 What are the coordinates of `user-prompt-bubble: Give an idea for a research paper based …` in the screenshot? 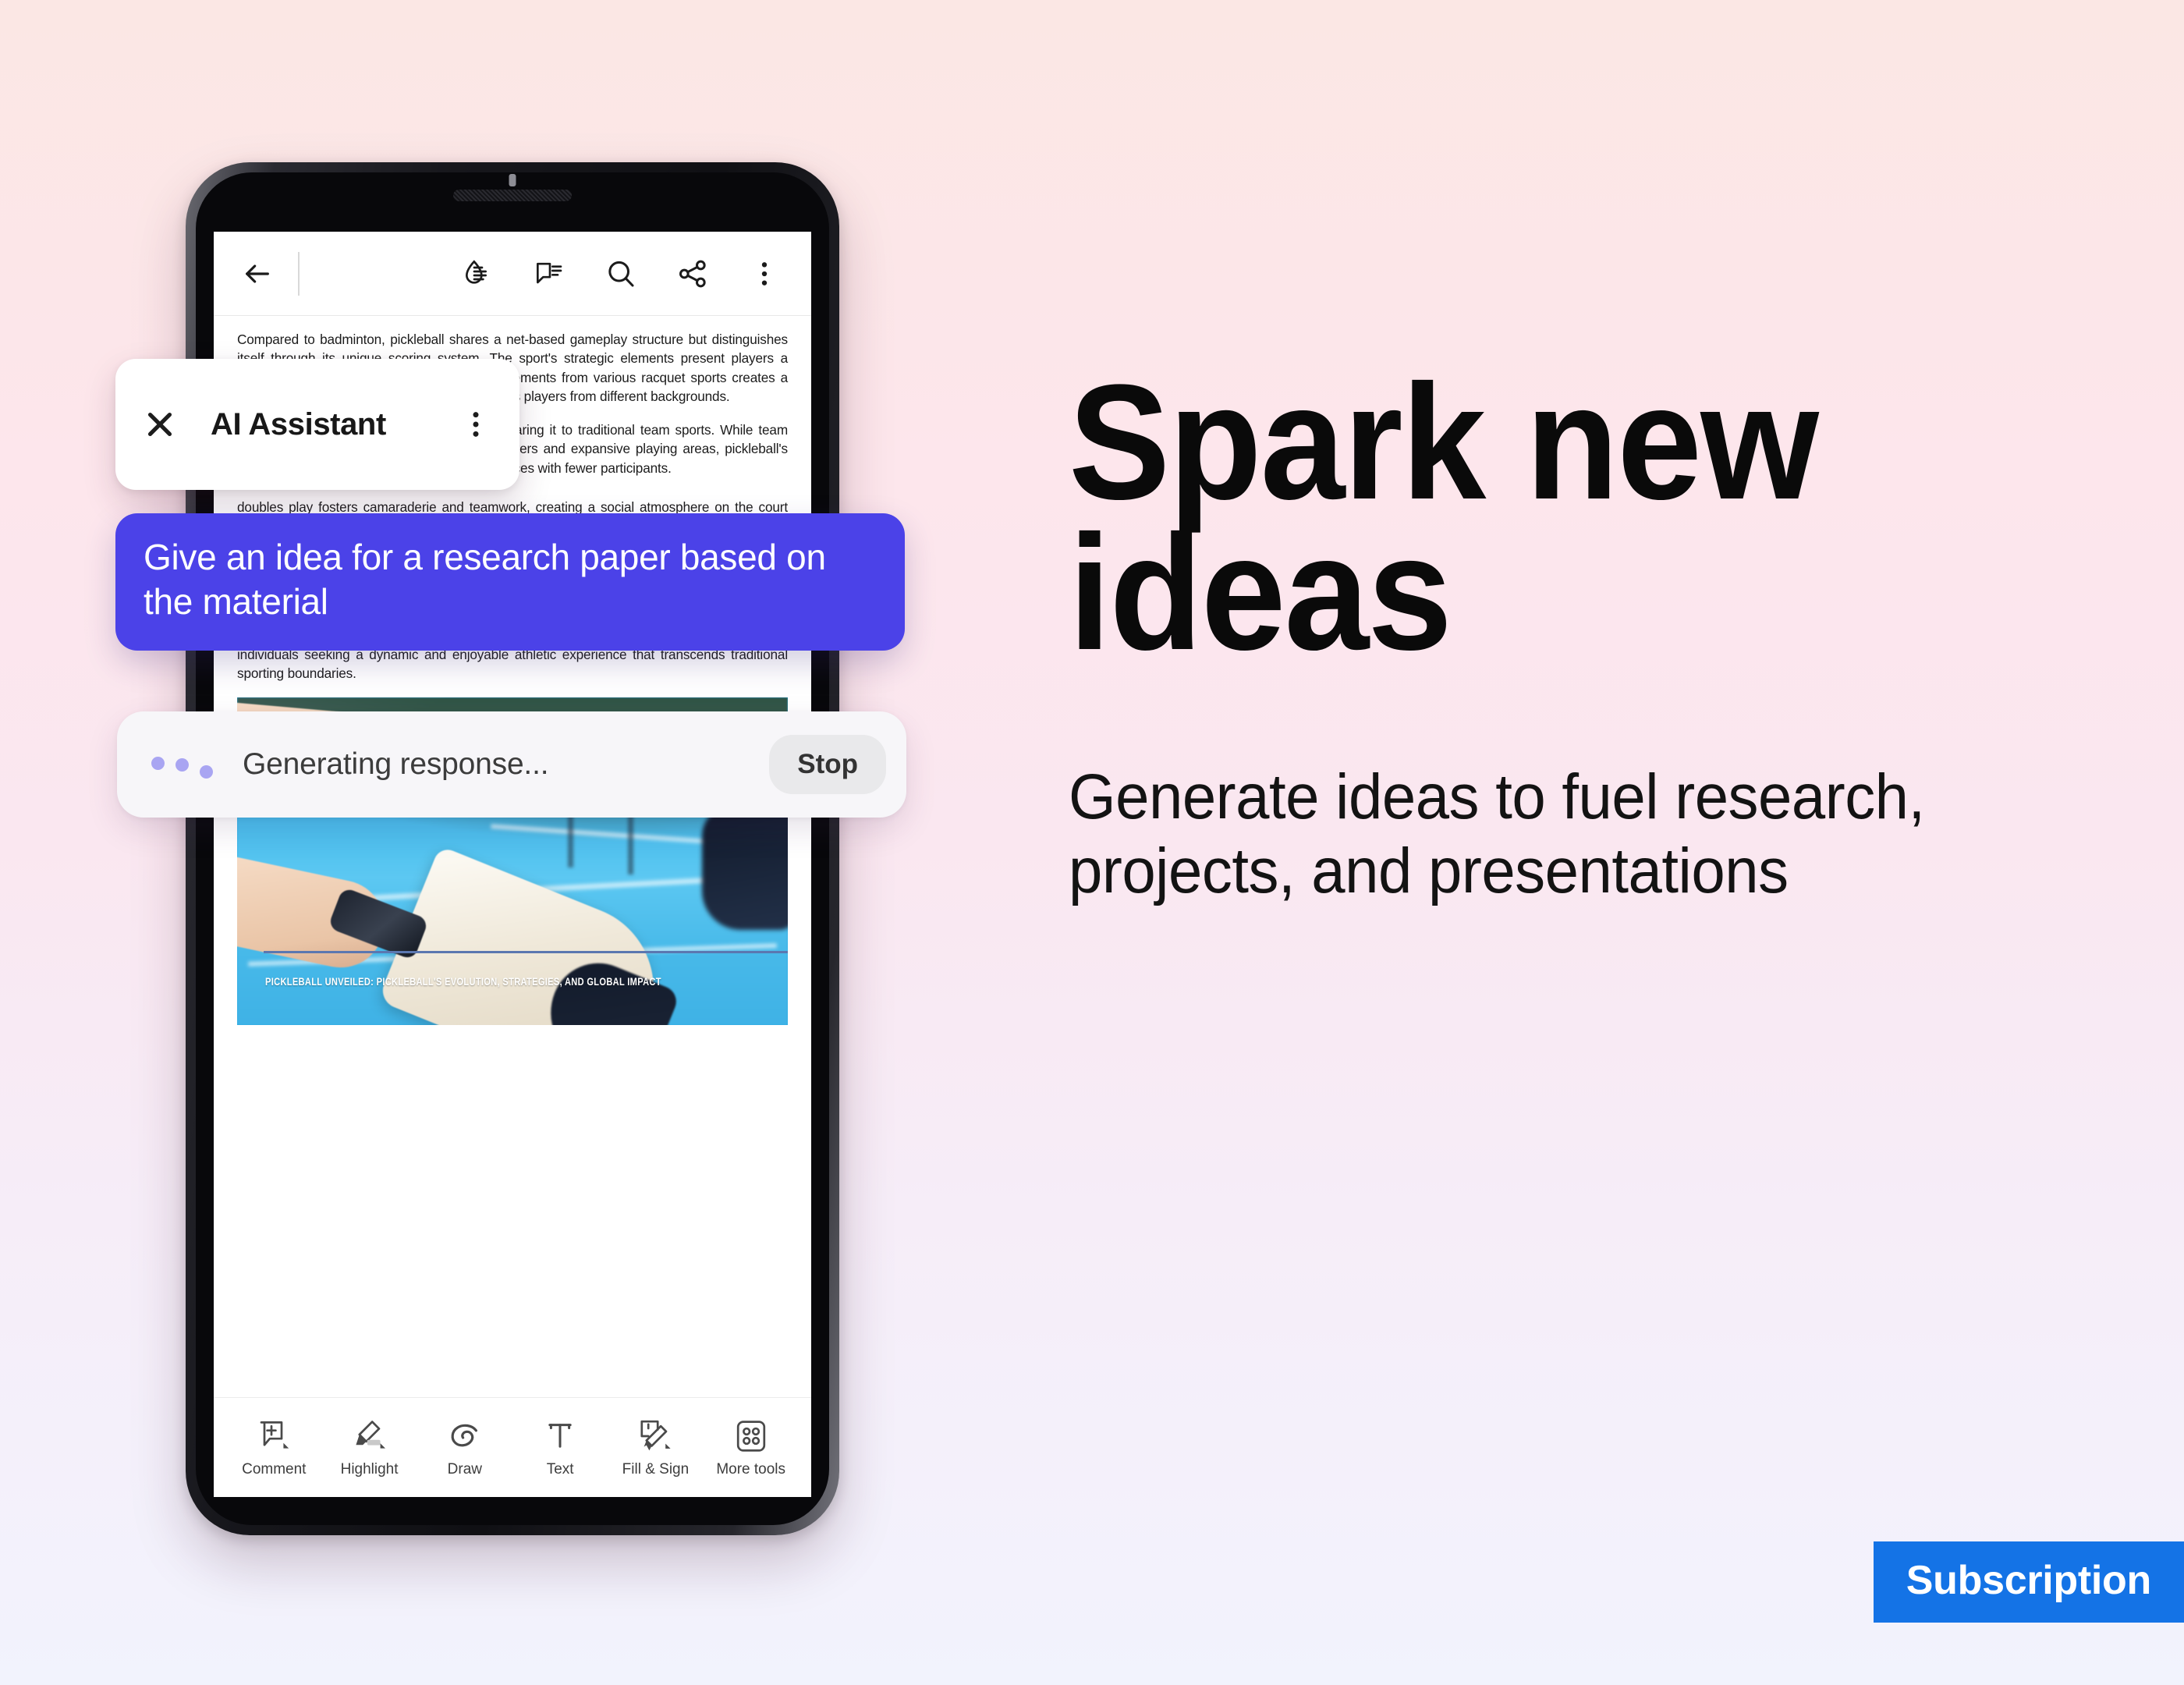 It's located at (510, 582).